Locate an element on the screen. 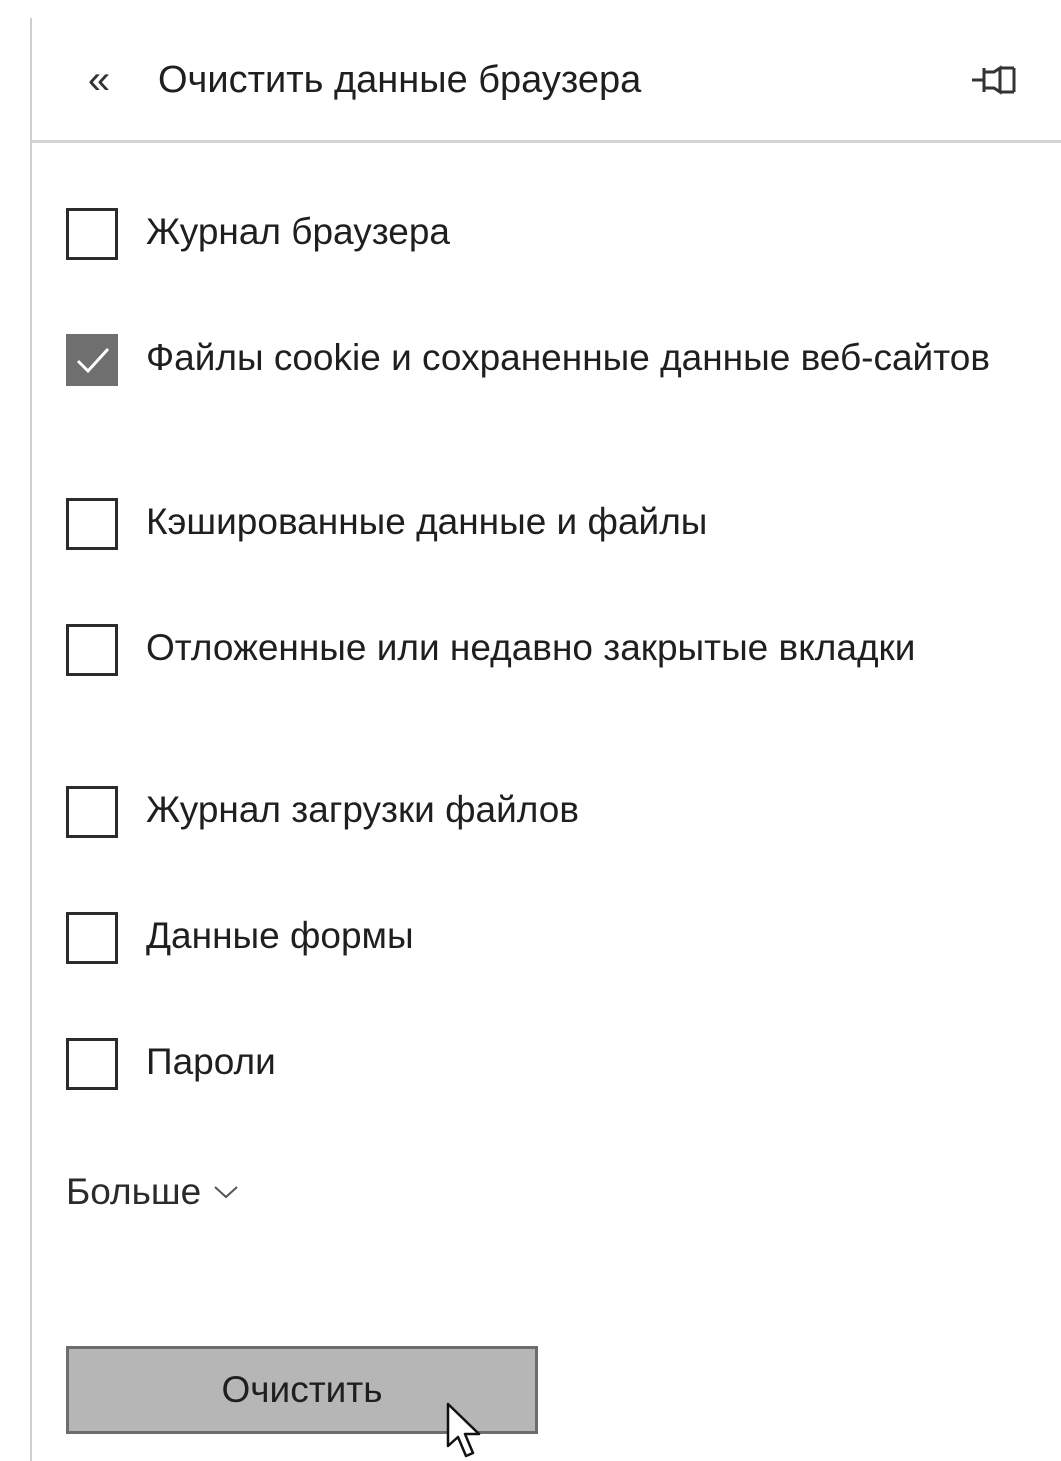 Image resolution: width=1061 pixels, height=1461 pixels. pin-icon is located at coordinates (994, 80).